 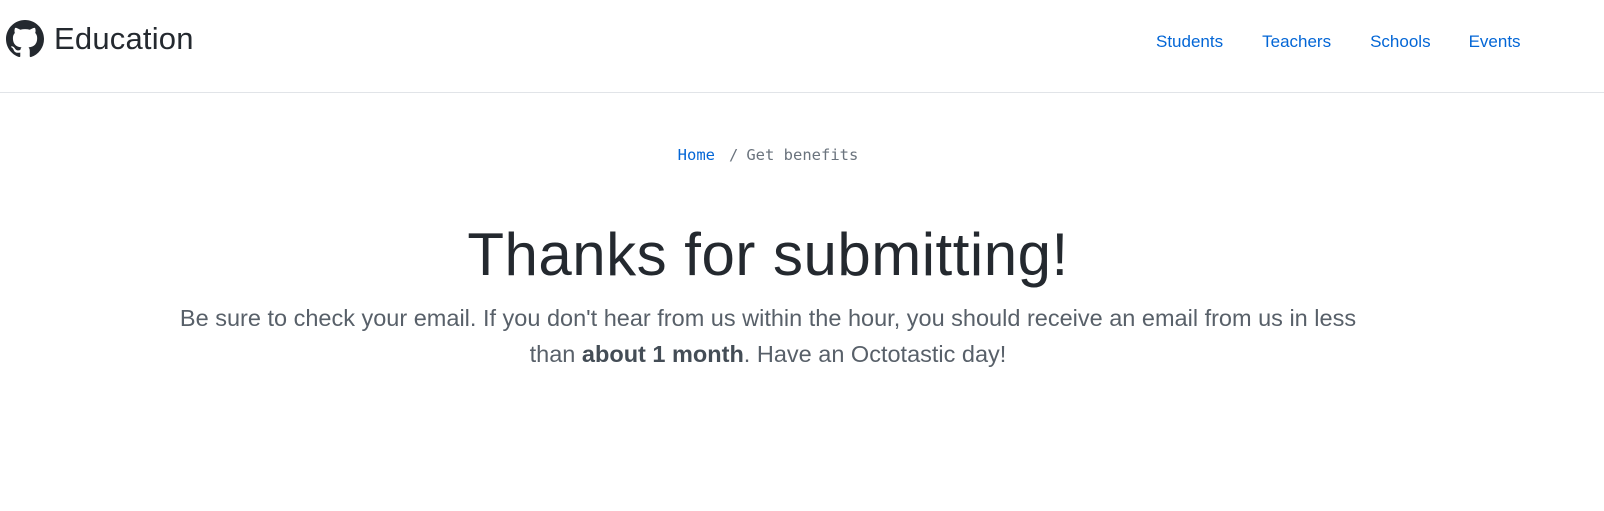 I want to click on main-nav: Students Teachers Schools Events, so click(x=1339, y=42).